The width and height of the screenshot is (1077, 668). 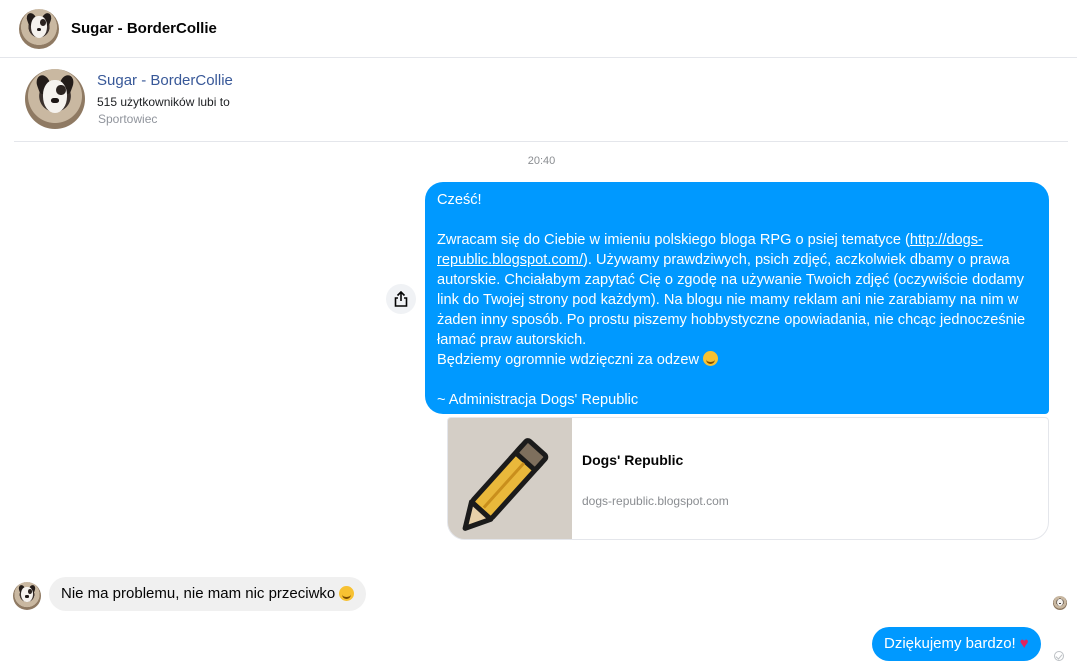 I want to click on reply-message: Dziękujemy bardzo! ♥, so click(x=956, y=644).